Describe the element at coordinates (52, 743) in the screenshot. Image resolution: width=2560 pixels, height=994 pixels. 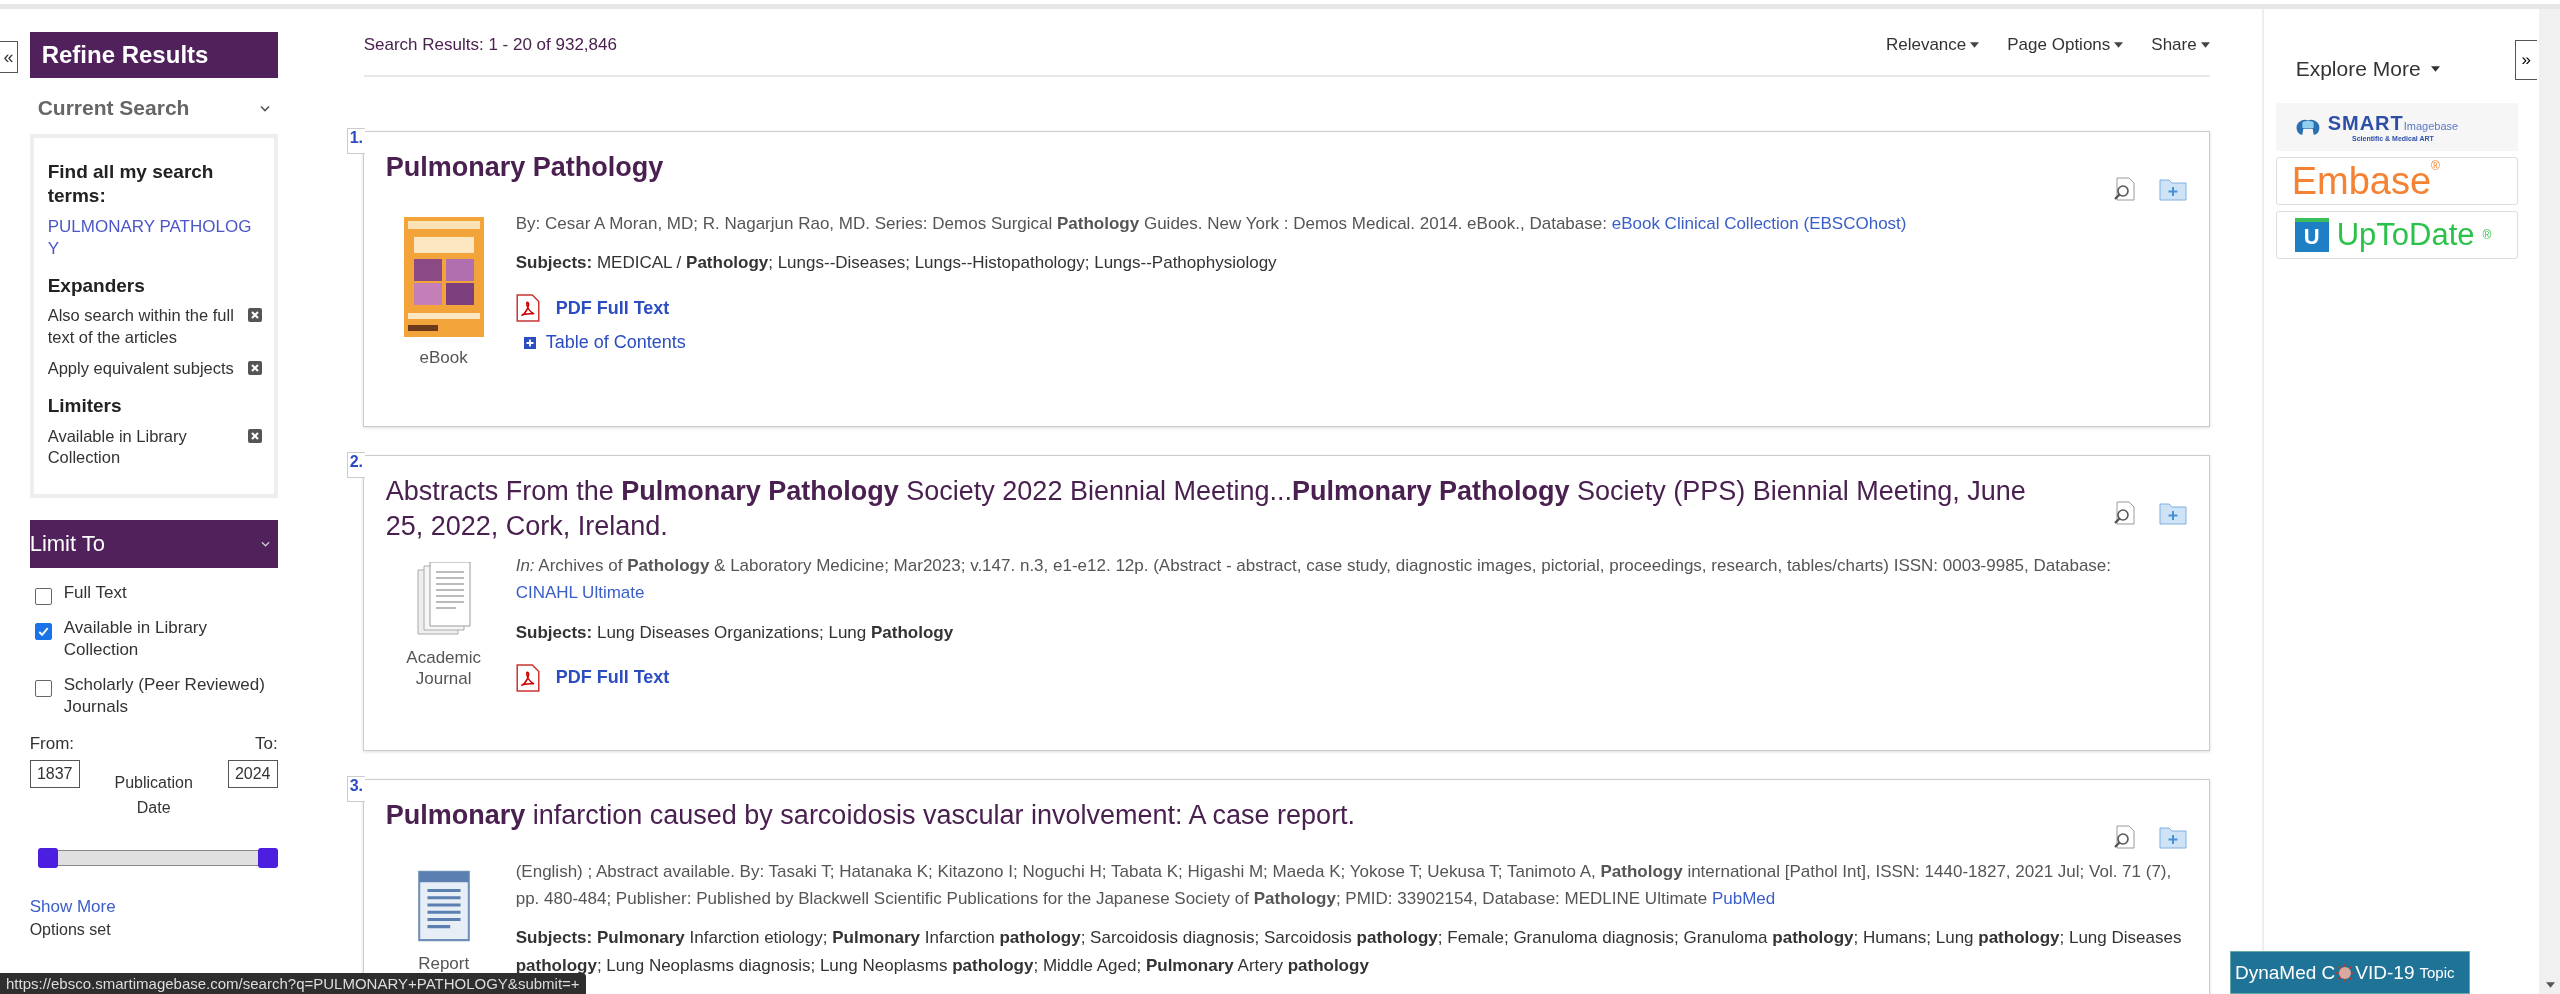
I see `from-label: From:` at that location.